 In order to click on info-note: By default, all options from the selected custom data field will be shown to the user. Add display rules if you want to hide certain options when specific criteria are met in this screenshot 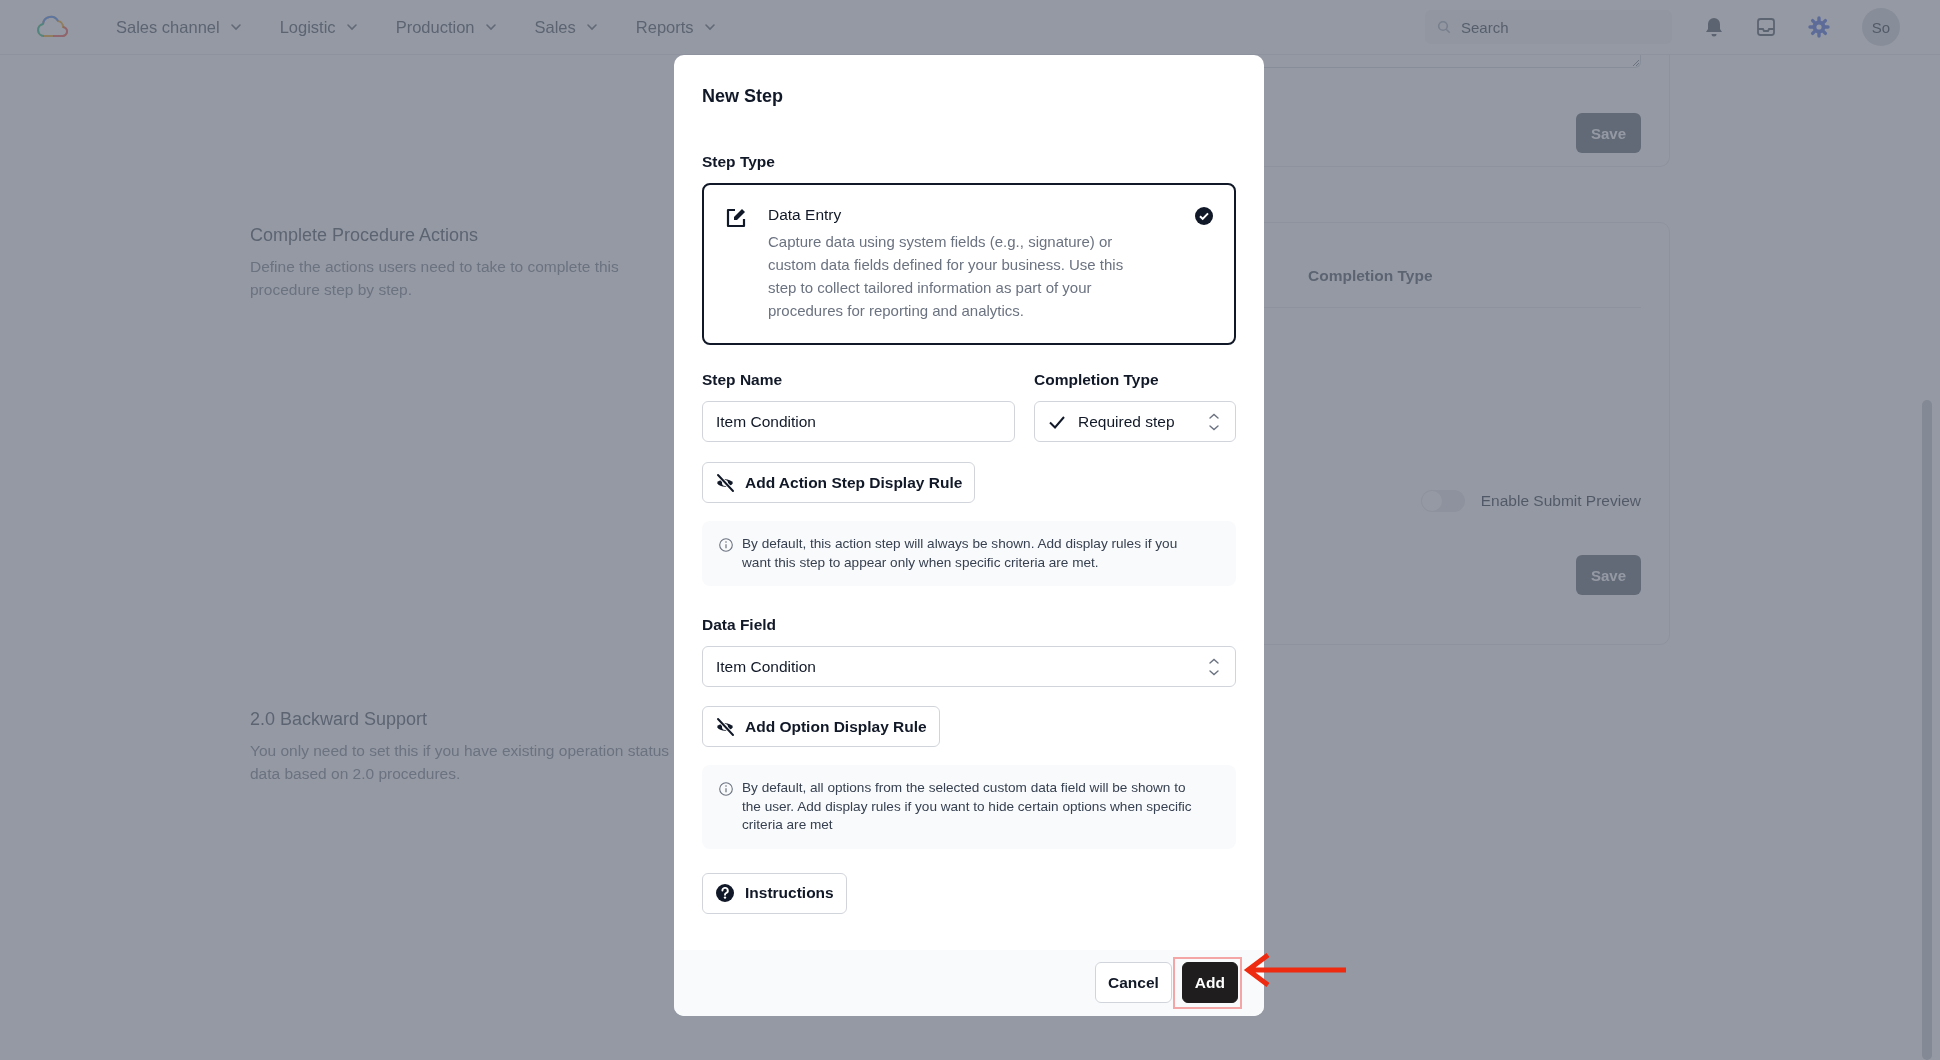, I will do `click(967, 806)`.